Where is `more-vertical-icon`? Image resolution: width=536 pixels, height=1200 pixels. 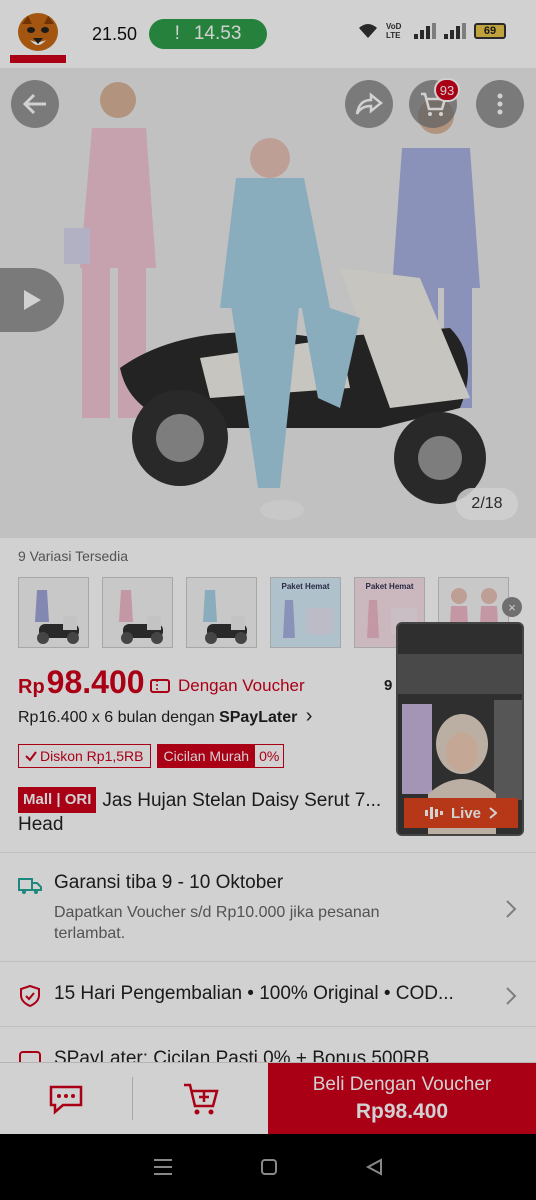 more-vertical-icon is located at coordinates (500, 104).